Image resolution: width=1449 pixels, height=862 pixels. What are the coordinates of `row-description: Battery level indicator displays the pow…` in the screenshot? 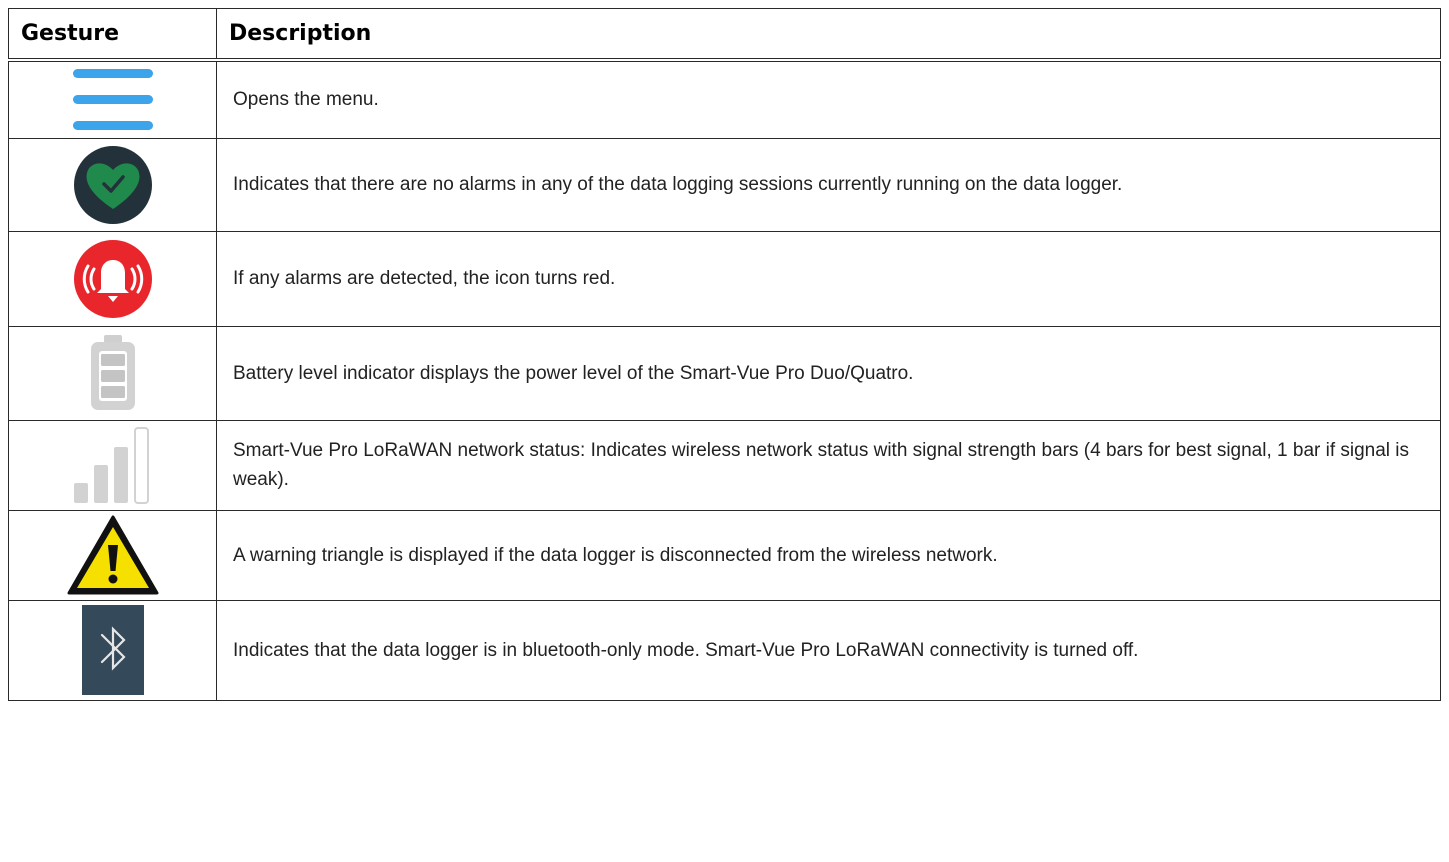 It's located at (828, 373).